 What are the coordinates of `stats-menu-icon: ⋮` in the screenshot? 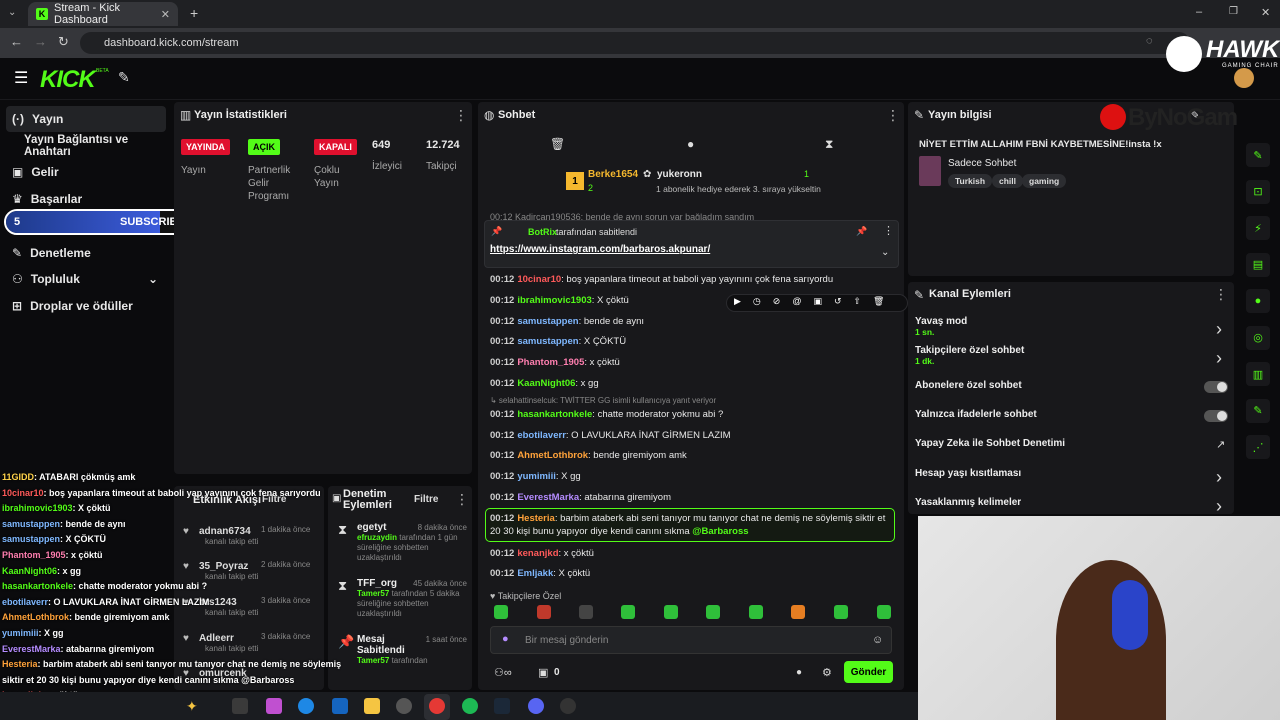 It's located at (461, 115).